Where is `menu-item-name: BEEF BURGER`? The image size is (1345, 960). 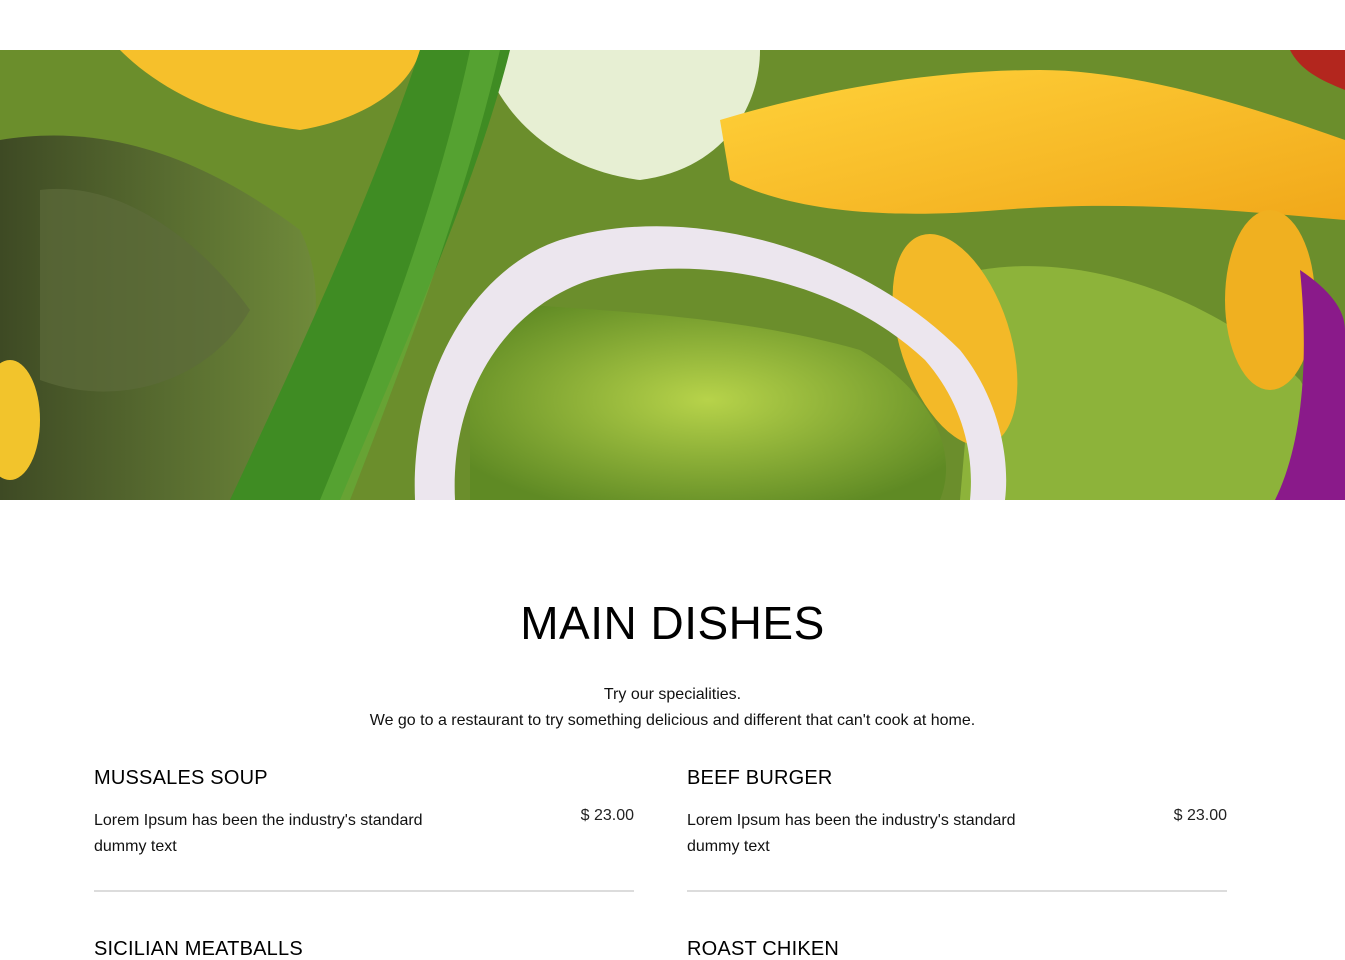
menu-item-name: BEEF BURGER is located at coordinates (760, 778).